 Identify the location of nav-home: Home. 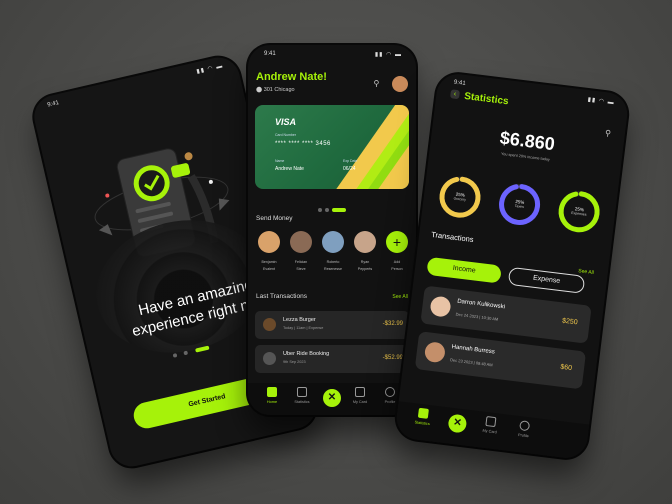
(272, 395).